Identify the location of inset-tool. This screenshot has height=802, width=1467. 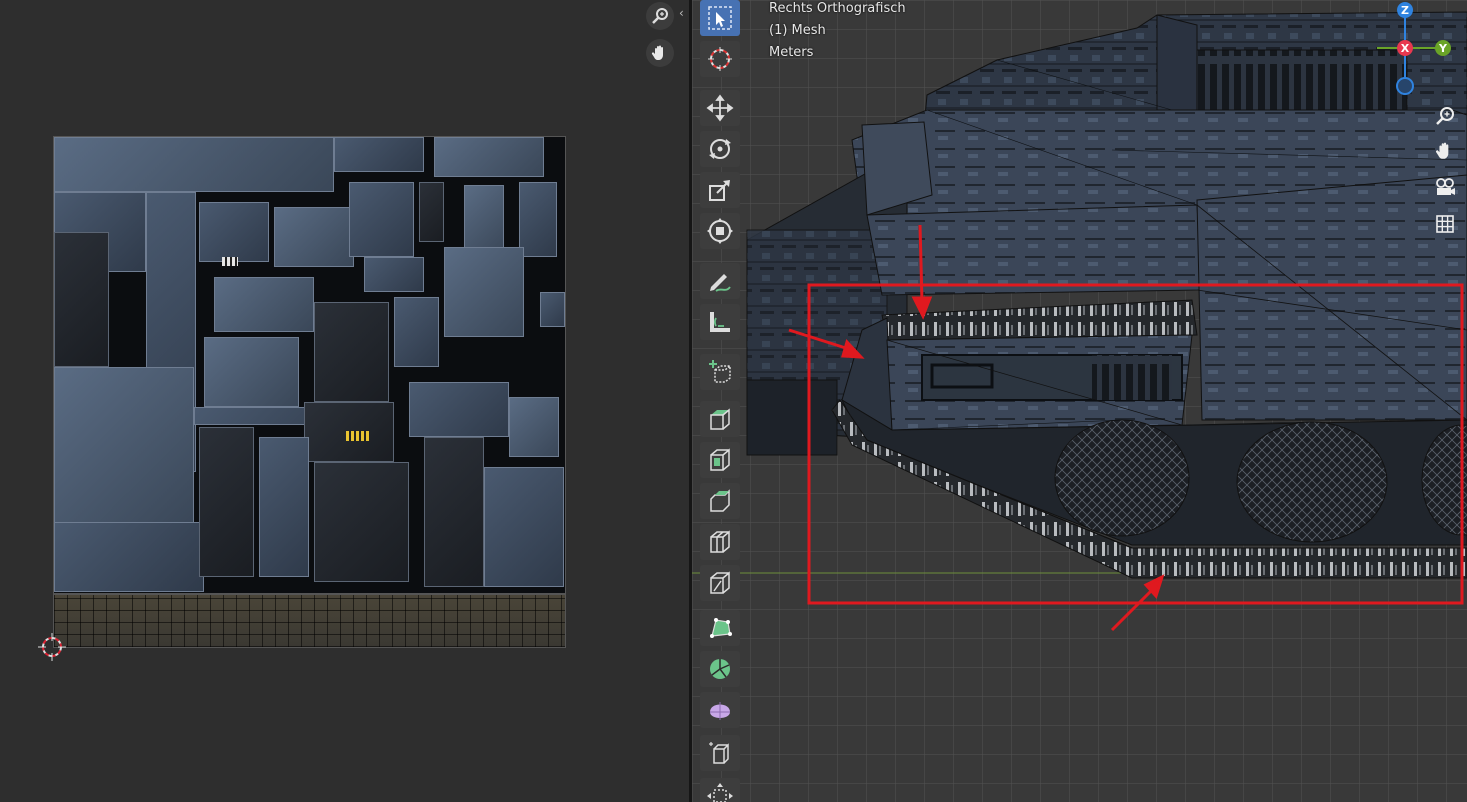
(720, 460).